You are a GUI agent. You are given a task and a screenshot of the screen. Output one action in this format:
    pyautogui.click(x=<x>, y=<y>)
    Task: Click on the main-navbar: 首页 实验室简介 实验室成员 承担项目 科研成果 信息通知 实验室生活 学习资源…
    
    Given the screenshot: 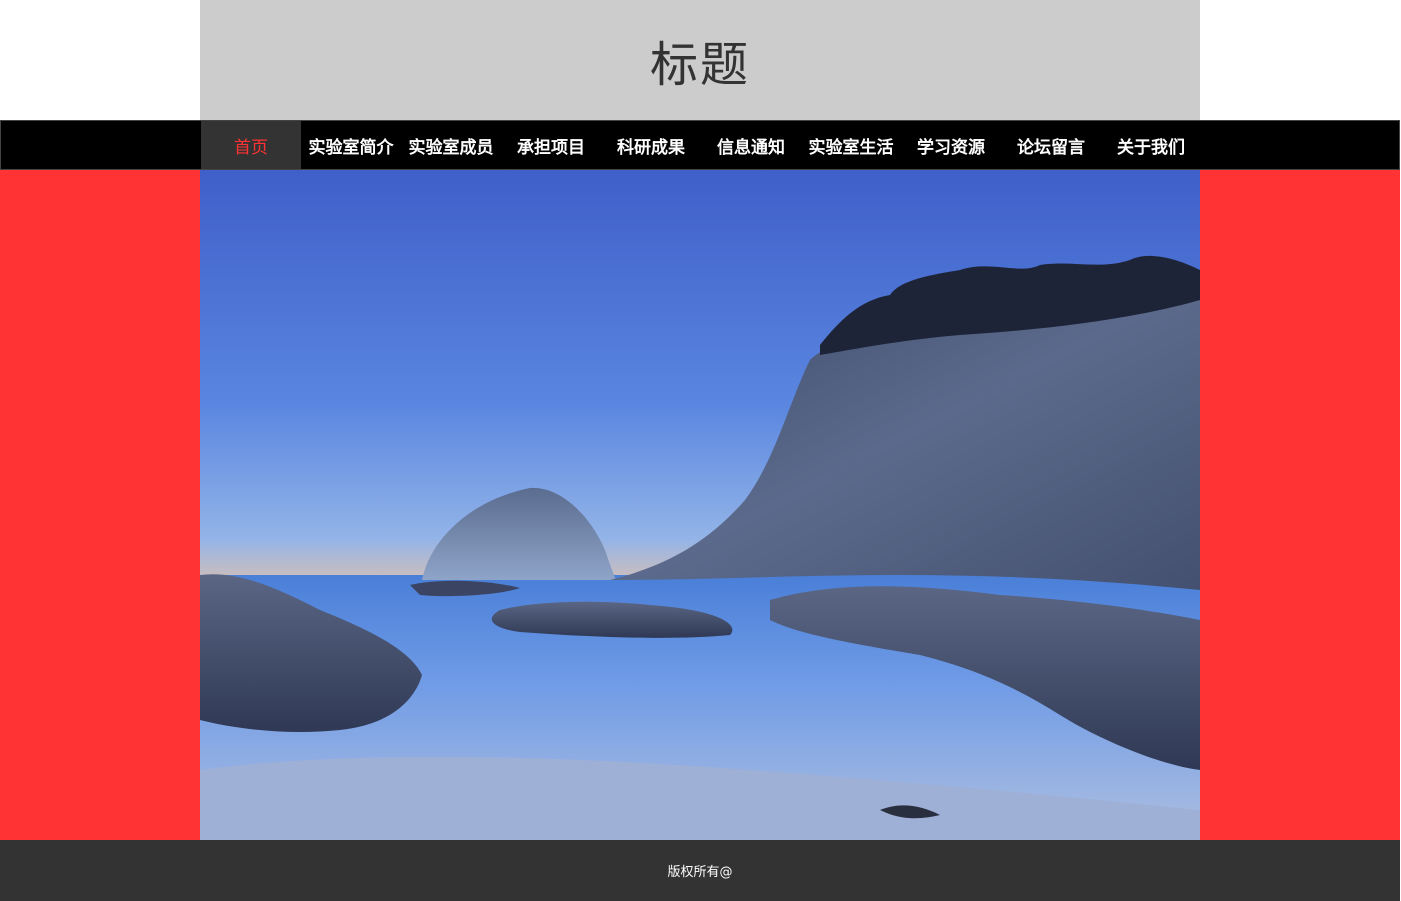 What is the action you would take?
    pyautogui.click(x=700, y=145)
    